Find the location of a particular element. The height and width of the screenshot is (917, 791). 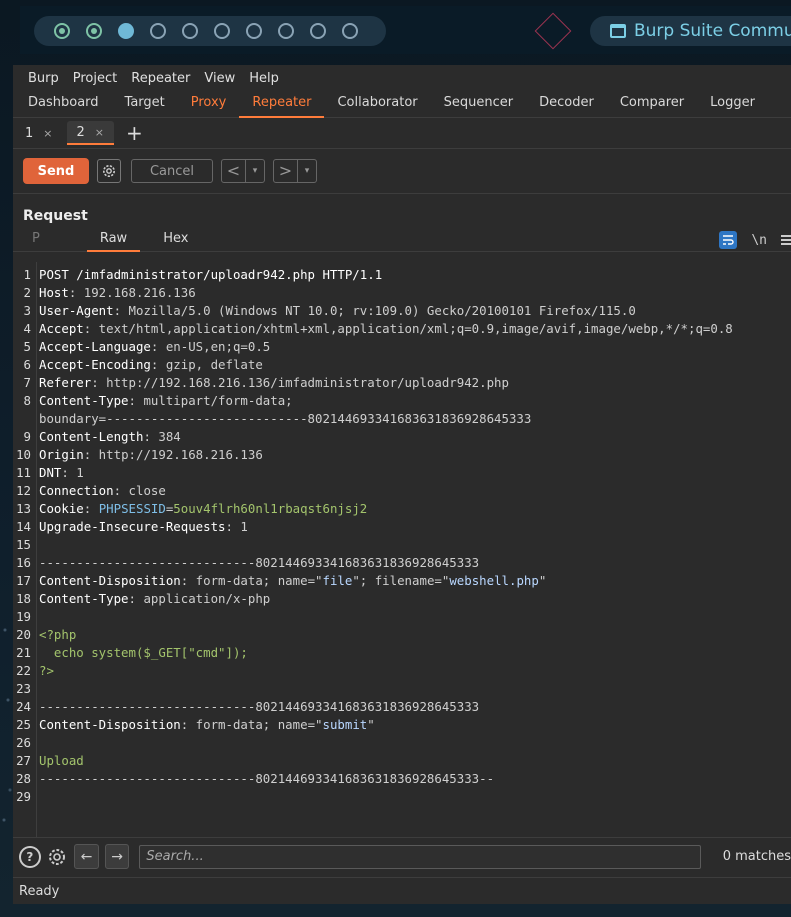

tab-decoder: Decoder is located at coordinates (566, 104).